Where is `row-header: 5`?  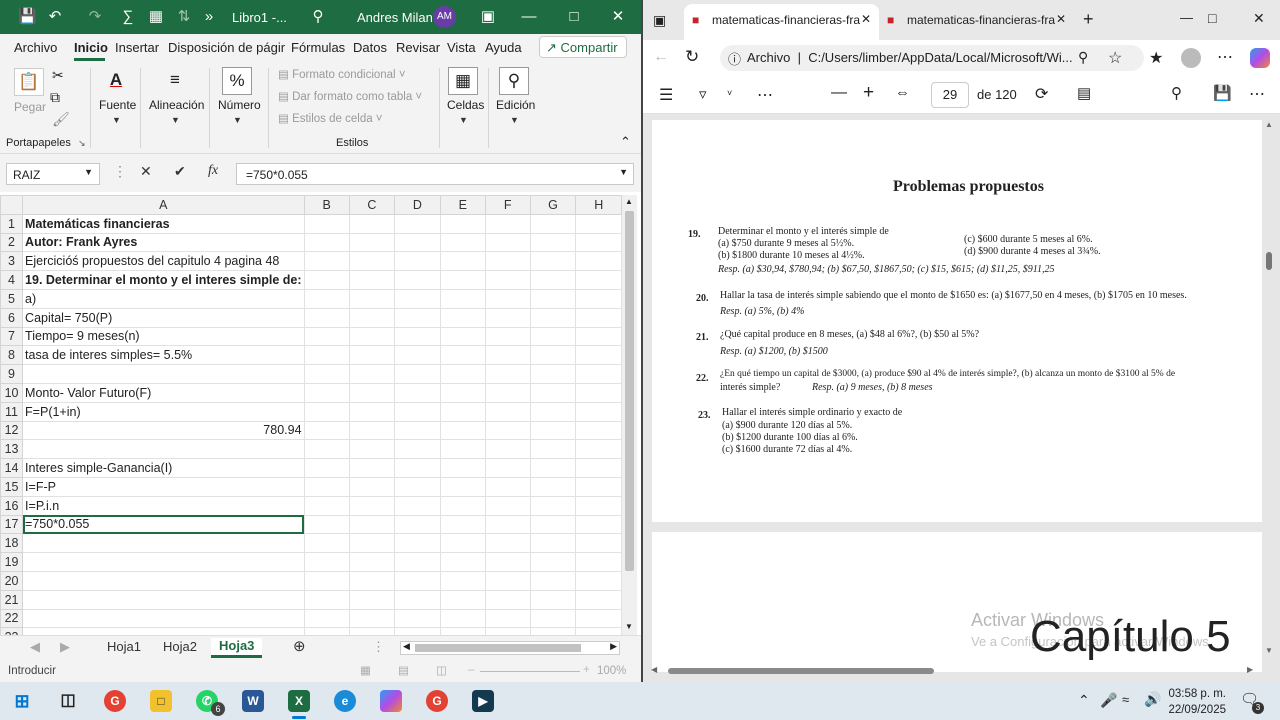
row-header: 5 is located at coordinates (12, 298).